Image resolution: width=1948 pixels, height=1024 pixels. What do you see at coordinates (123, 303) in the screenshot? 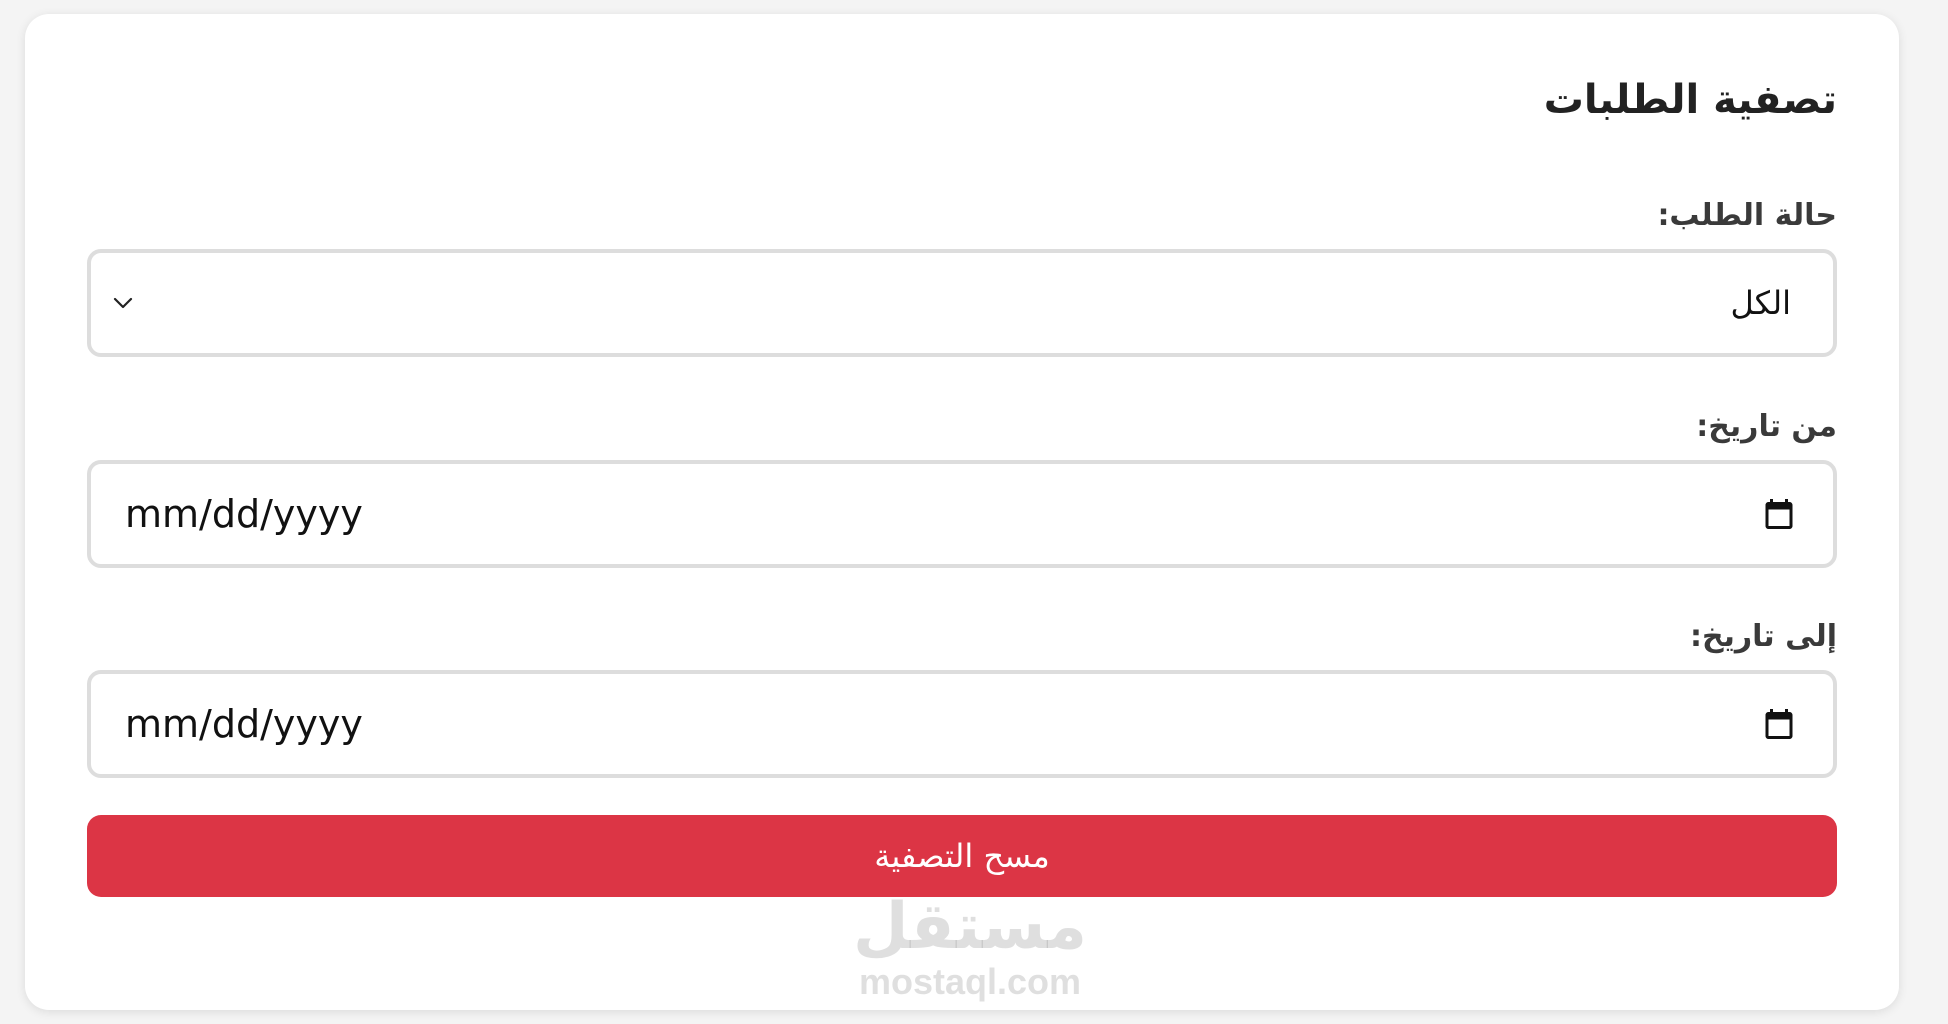
I see `chevron-down-icon` at bounding box center [123, 303].